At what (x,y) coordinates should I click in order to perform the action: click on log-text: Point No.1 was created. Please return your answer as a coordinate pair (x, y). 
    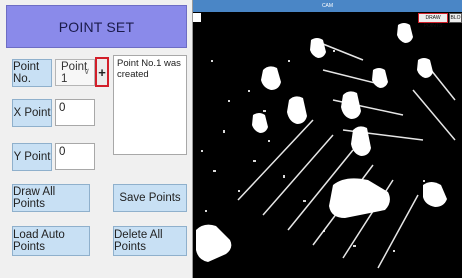
    Looking at the image, I should click on (149, 69).